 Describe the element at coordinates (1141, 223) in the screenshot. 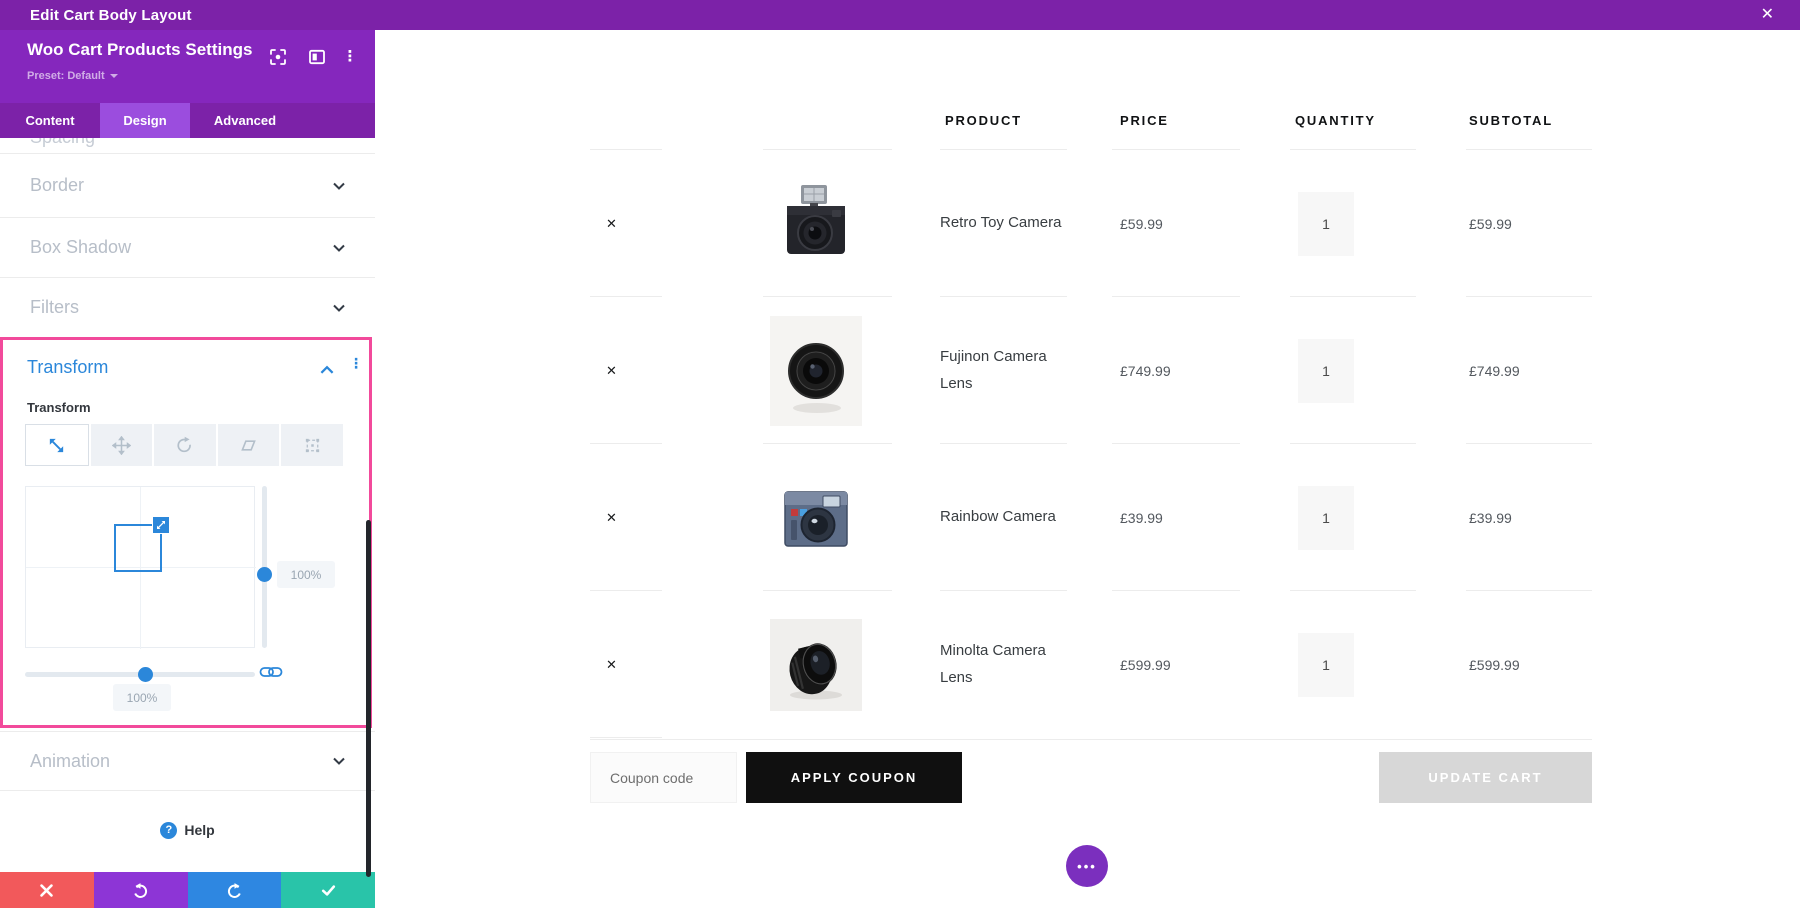

I see `price-value: £59.99` at that location.